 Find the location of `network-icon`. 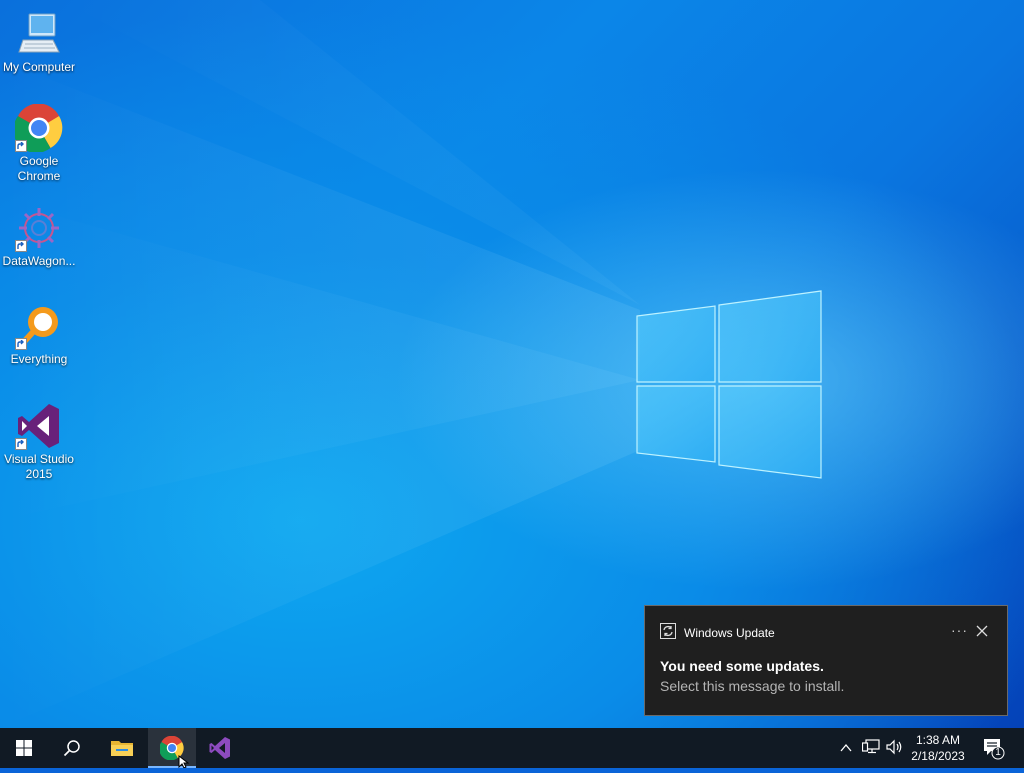

network-icon is located at coordinates (870, 746).